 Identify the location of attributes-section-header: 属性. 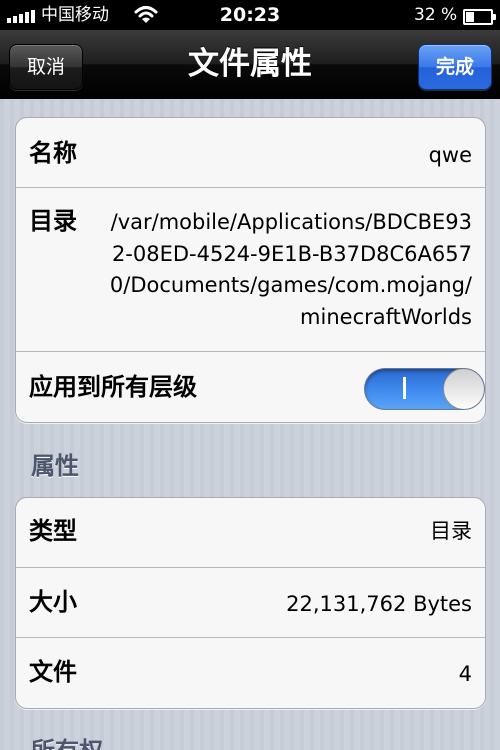
(55, 466).